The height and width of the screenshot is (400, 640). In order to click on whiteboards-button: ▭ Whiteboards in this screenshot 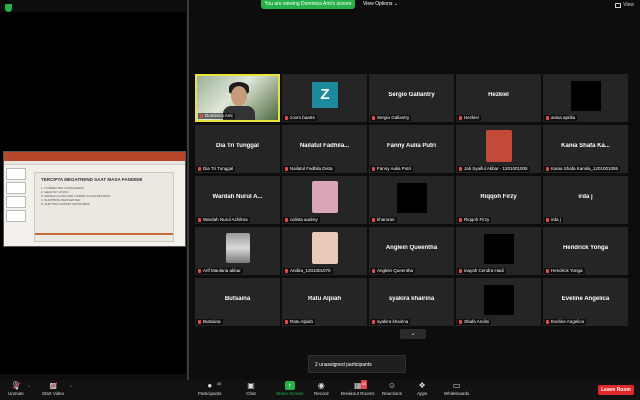, I will do `click(456, 388)`.